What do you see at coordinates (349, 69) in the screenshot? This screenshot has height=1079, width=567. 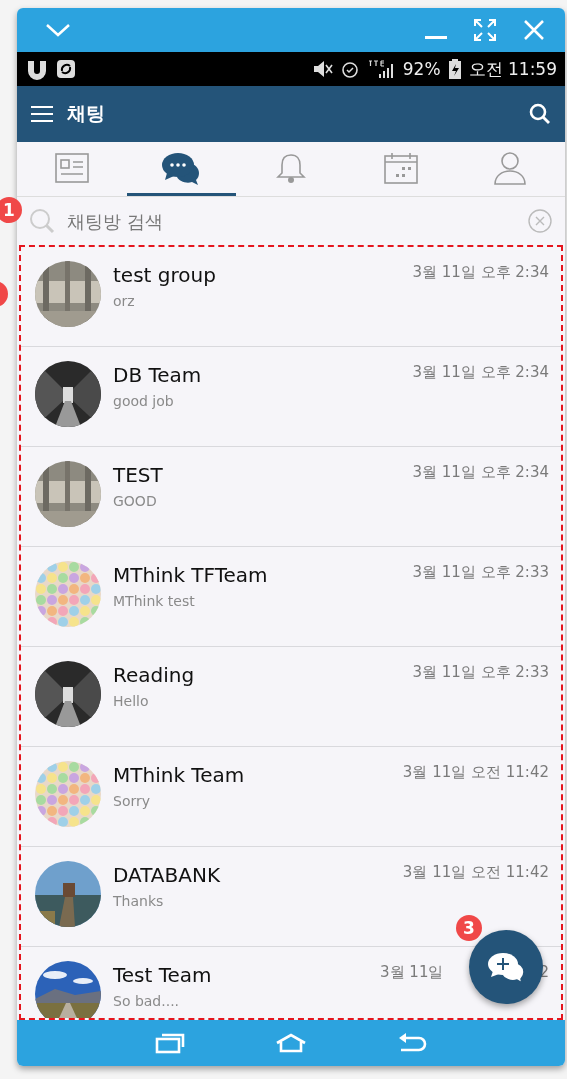 I see `alarm-icon` at bounding box center [349, 69].